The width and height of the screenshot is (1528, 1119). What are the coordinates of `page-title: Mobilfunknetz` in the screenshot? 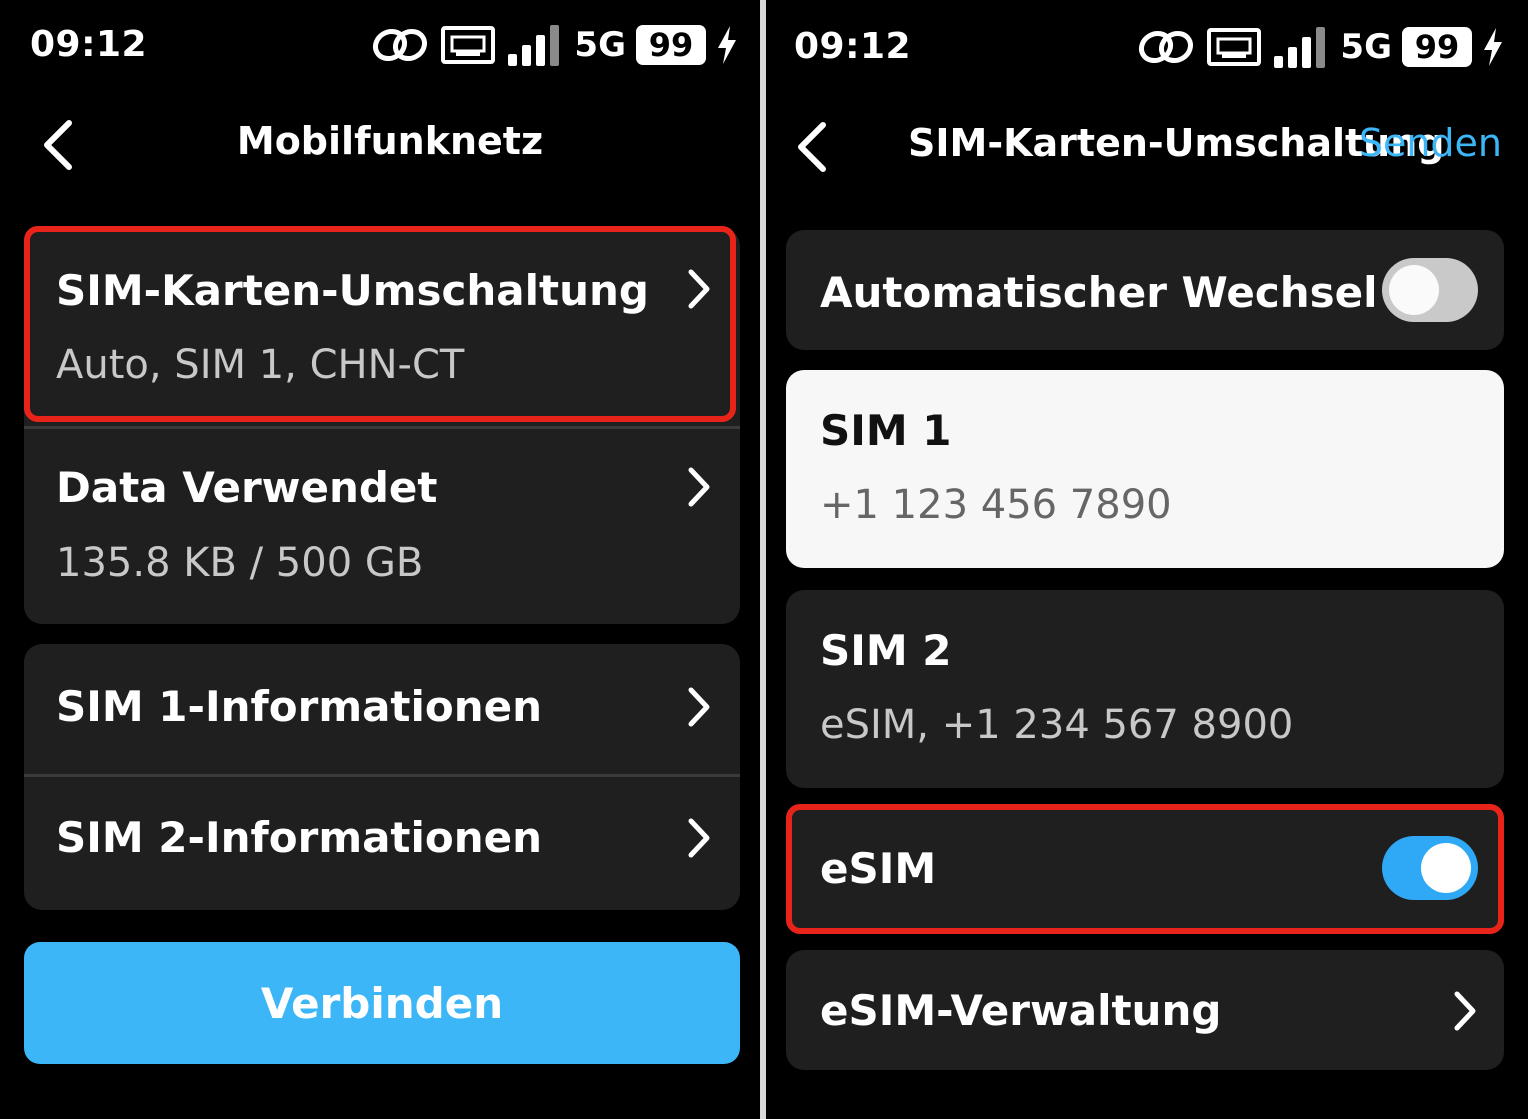 It's located at (390, 141).